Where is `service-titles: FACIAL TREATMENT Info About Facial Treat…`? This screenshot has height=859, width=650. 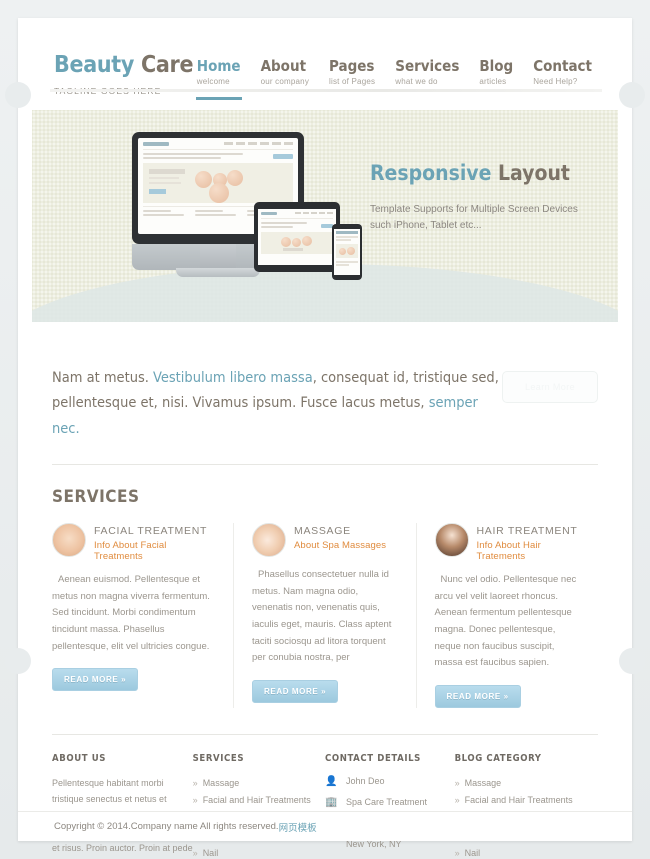 service-titles: FACIAL TREATMENT Info About Facial Treat… is located at coordinates (154, 542).